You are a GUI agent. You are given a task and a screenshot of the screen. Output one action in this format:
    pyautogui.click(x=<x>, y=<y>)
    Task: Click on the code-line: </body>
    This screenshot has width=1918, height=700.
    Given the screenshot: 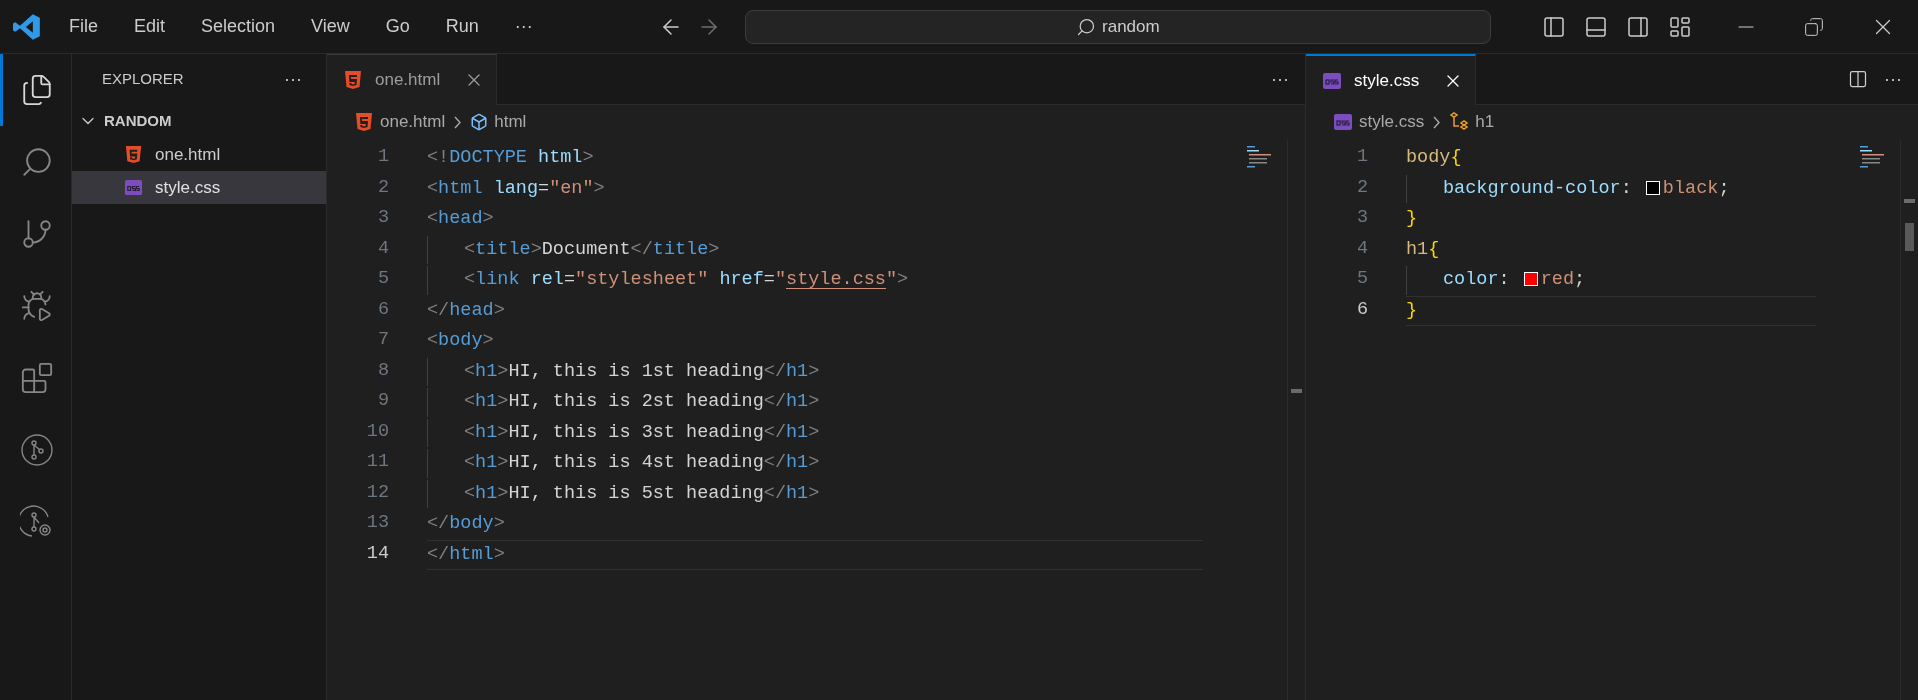 What is the action you would take?
    pyautogui.click(x=815, y=524)
    